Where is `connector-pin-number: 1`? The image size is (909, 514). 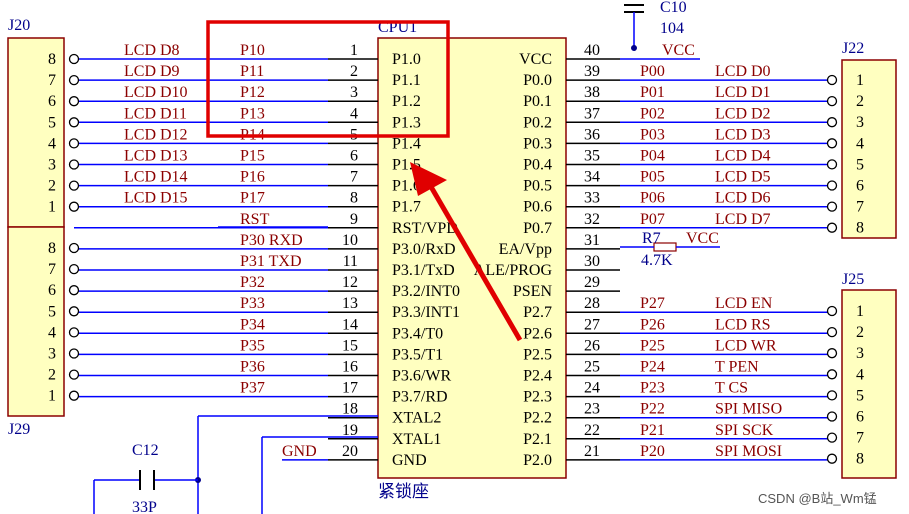 connector-pin-number: 1 is located at coordinates (52, 396).